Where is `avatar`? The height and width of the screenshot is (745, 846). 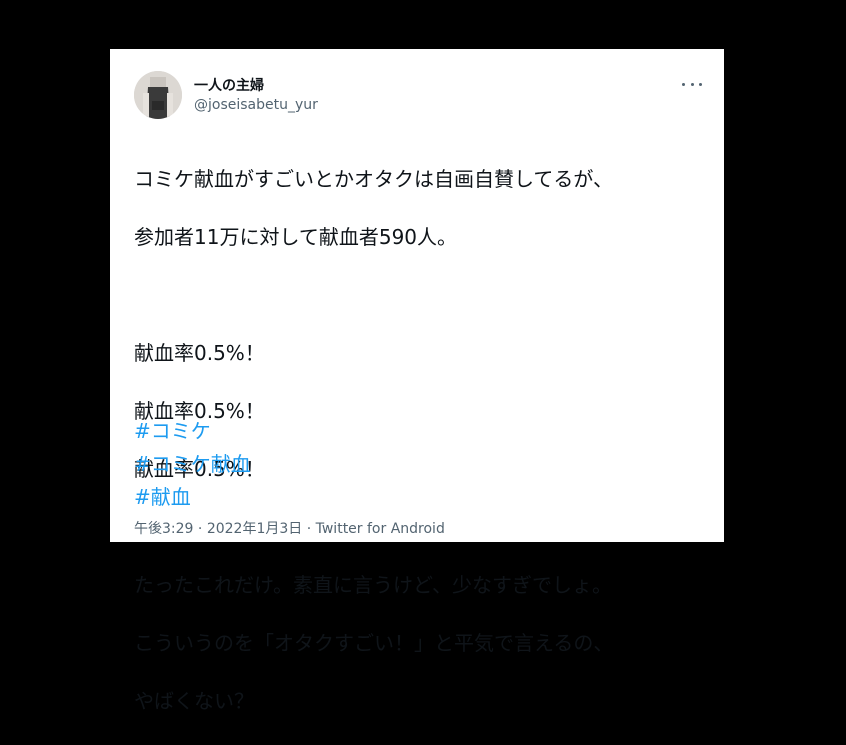 avatar is located at coordinates (158, 95).